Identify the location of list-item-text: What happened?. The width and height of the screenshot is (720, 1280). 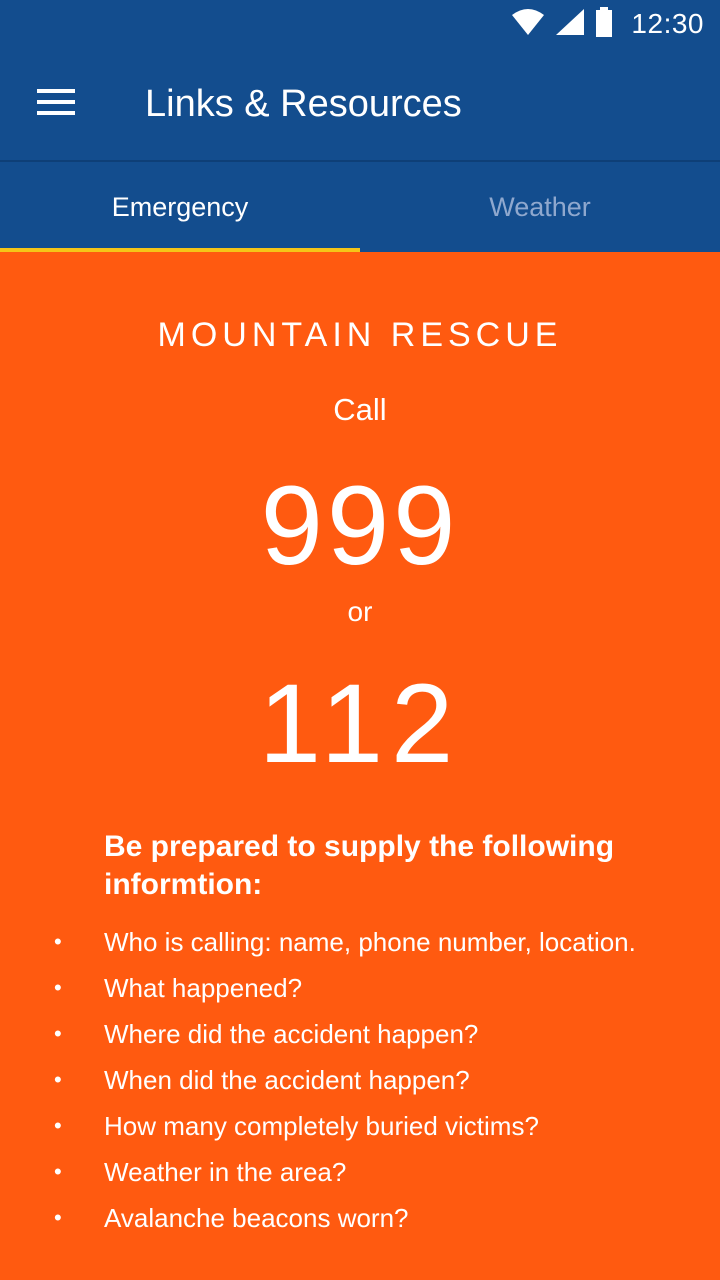
(203, 988).